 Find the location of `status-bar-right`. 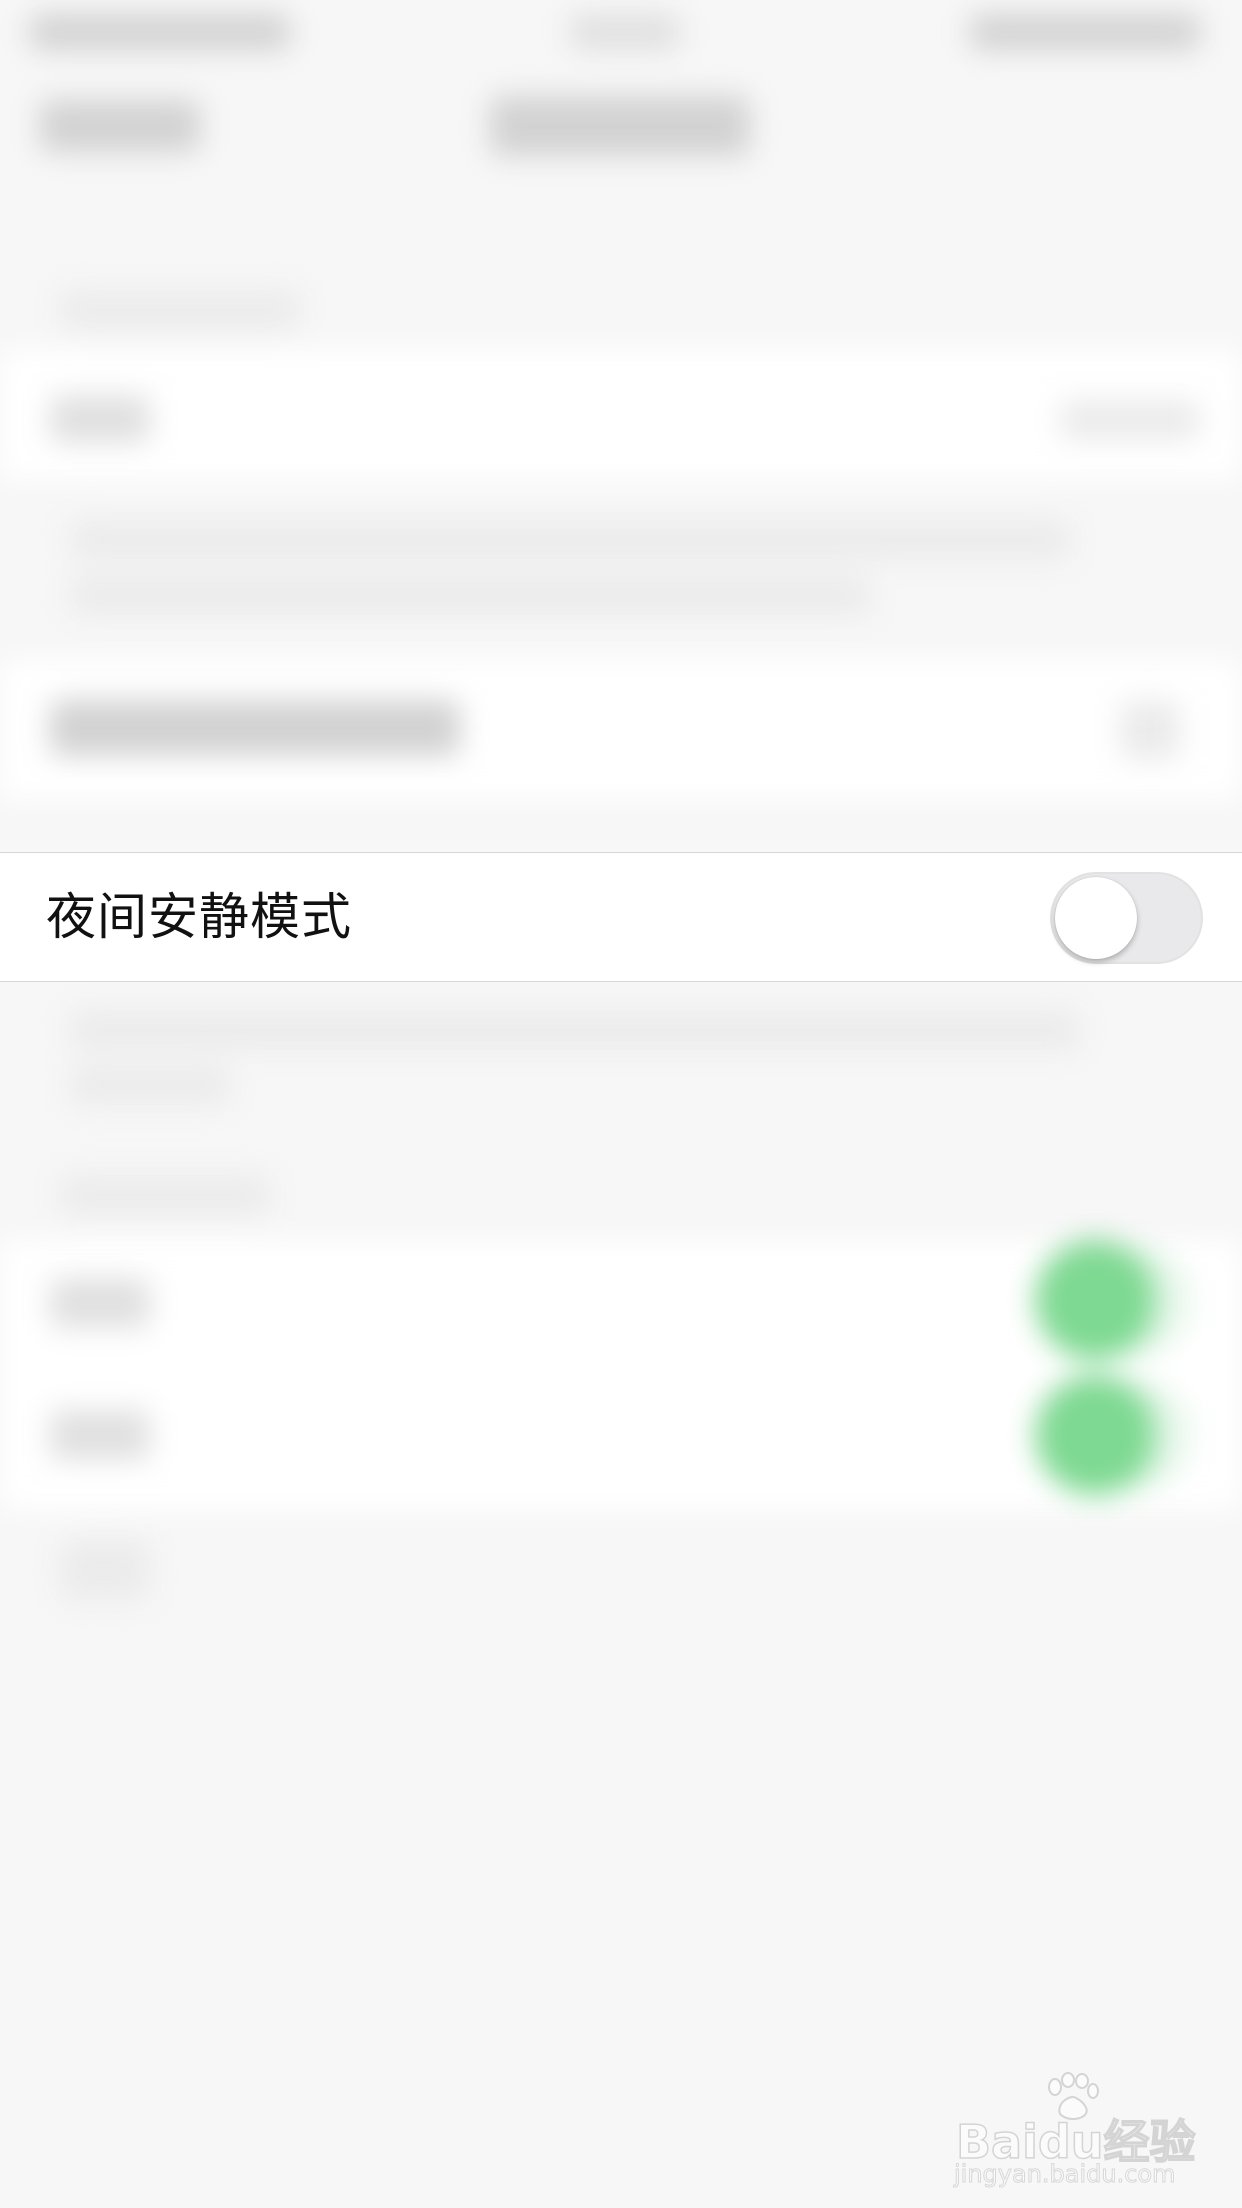

status-bar-right is located at coordinates (1085, 32).